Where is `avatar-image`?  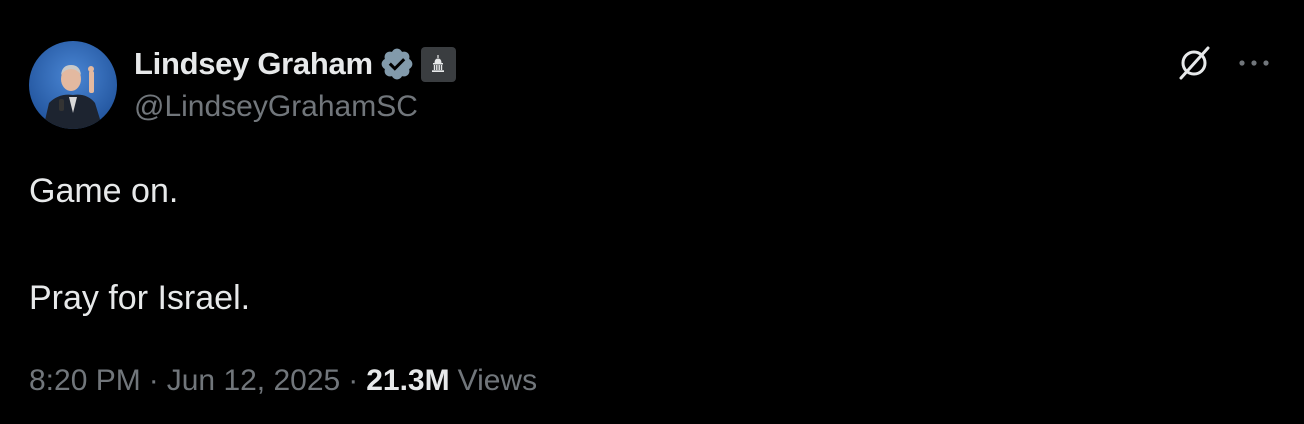
avatar-image is located at coordinates (73, 85).